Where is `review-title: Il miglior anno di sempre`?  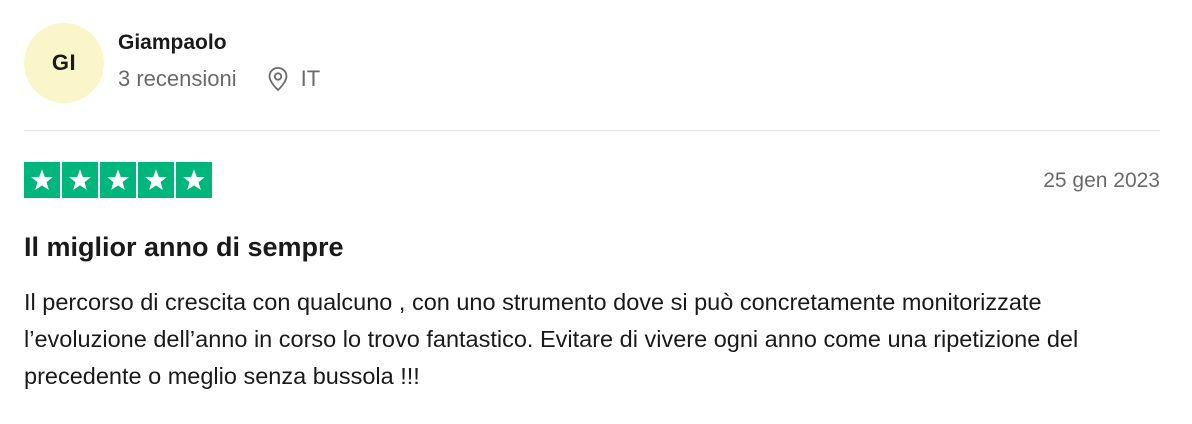
review-title: Il miglior anno di sempre is located at coordinates (184, 247).